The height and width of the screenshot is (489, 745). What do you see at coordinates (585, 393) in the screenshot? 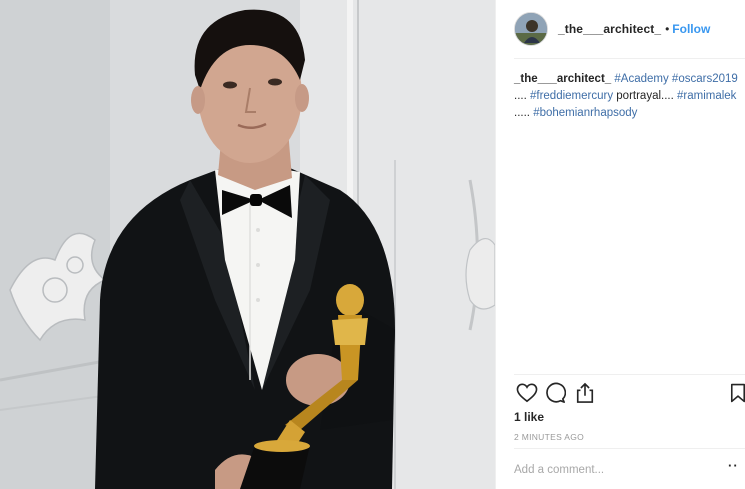
I see `share-icon` at bounding box center [585, 393].